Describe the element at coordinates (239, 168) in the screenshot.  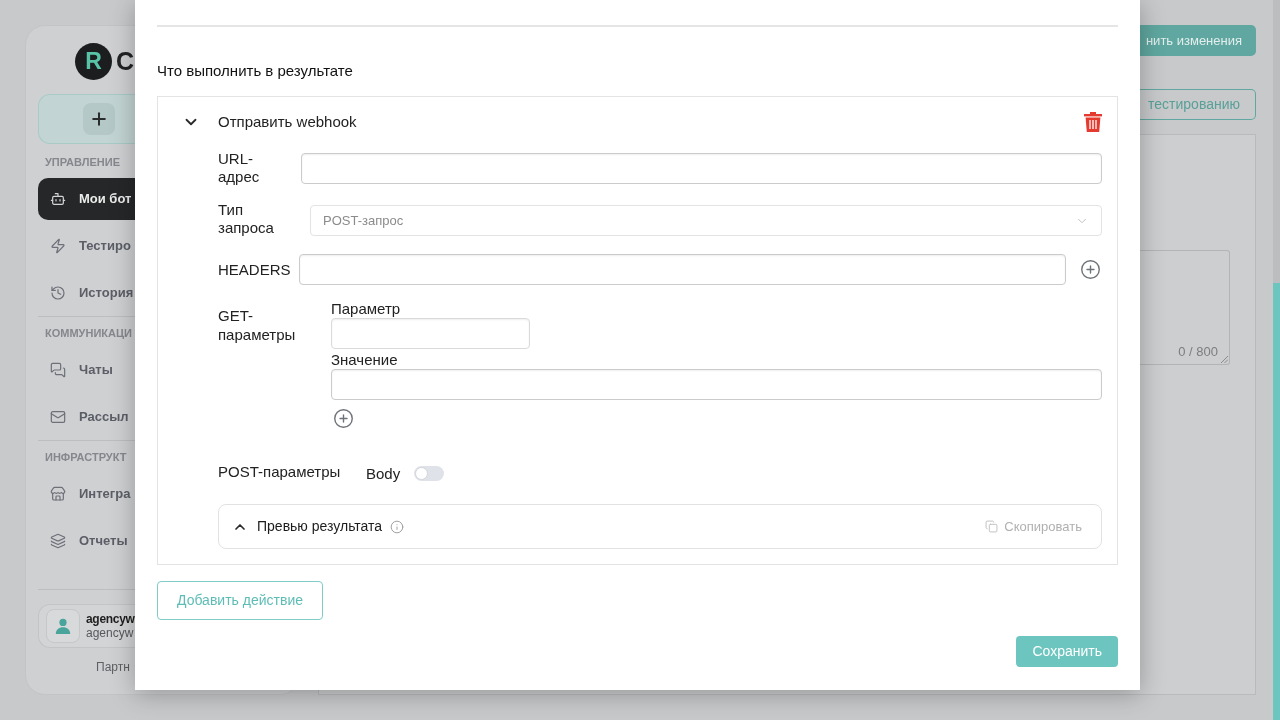
I see `field-label: URL-адрес` at that location.